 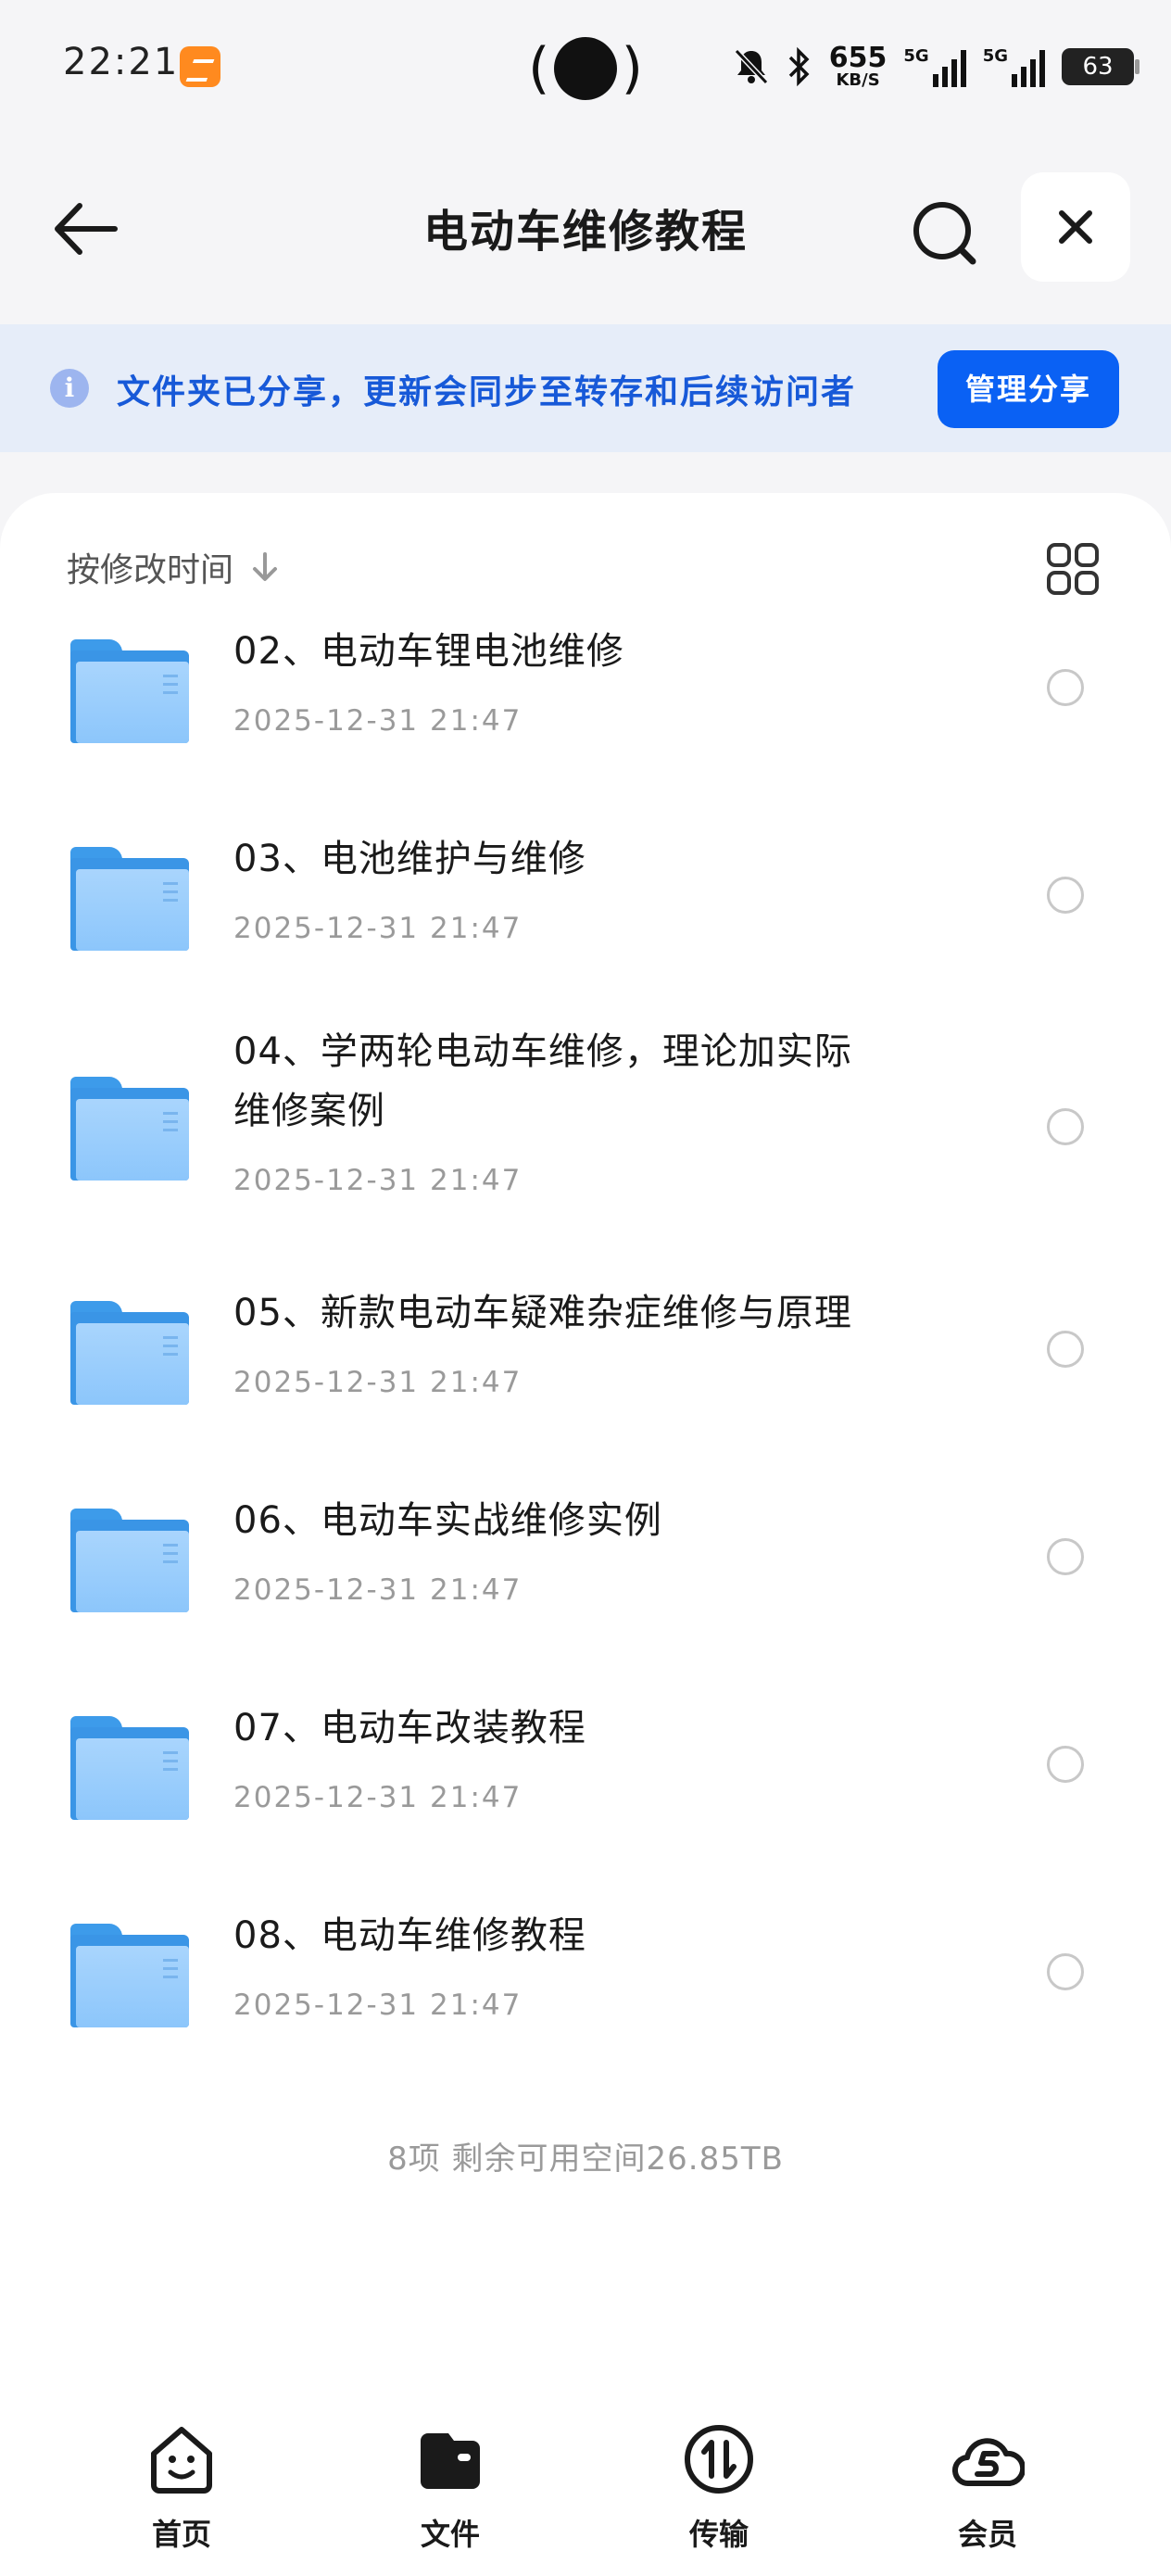 What do you see at coordinates (429, 652) in the screenshot?
I see `folder-name: 02、电动车锂电池维修` at bounding box center [429, 652].